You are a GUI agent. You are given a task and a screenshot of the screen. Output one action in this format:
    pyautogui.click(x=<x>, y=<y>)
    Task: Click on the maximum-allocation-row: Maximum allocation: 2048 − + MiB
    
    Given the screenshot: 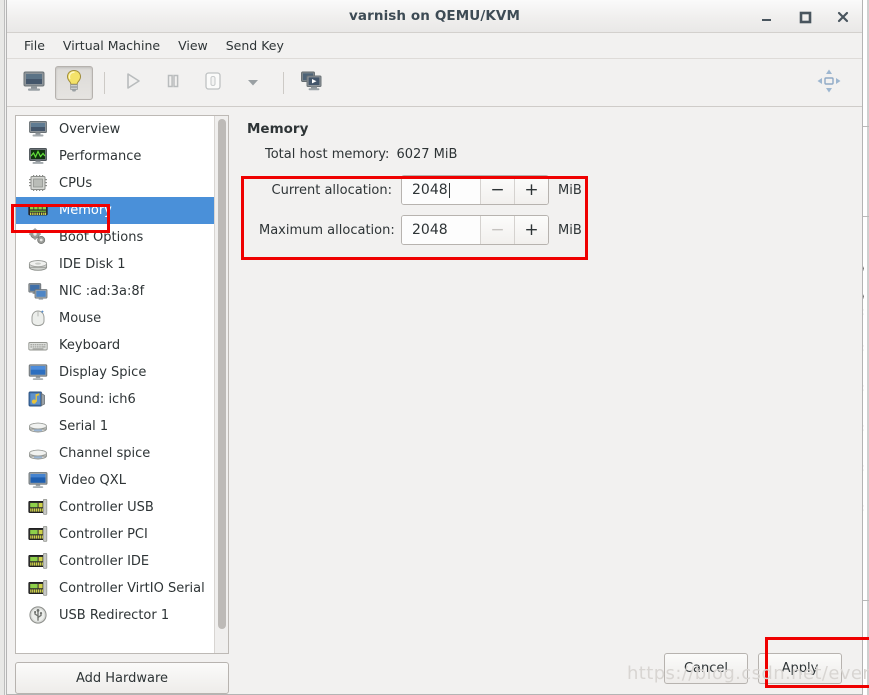 What is the action you would take?
    pyautogui.click(x=433, y=230)
    